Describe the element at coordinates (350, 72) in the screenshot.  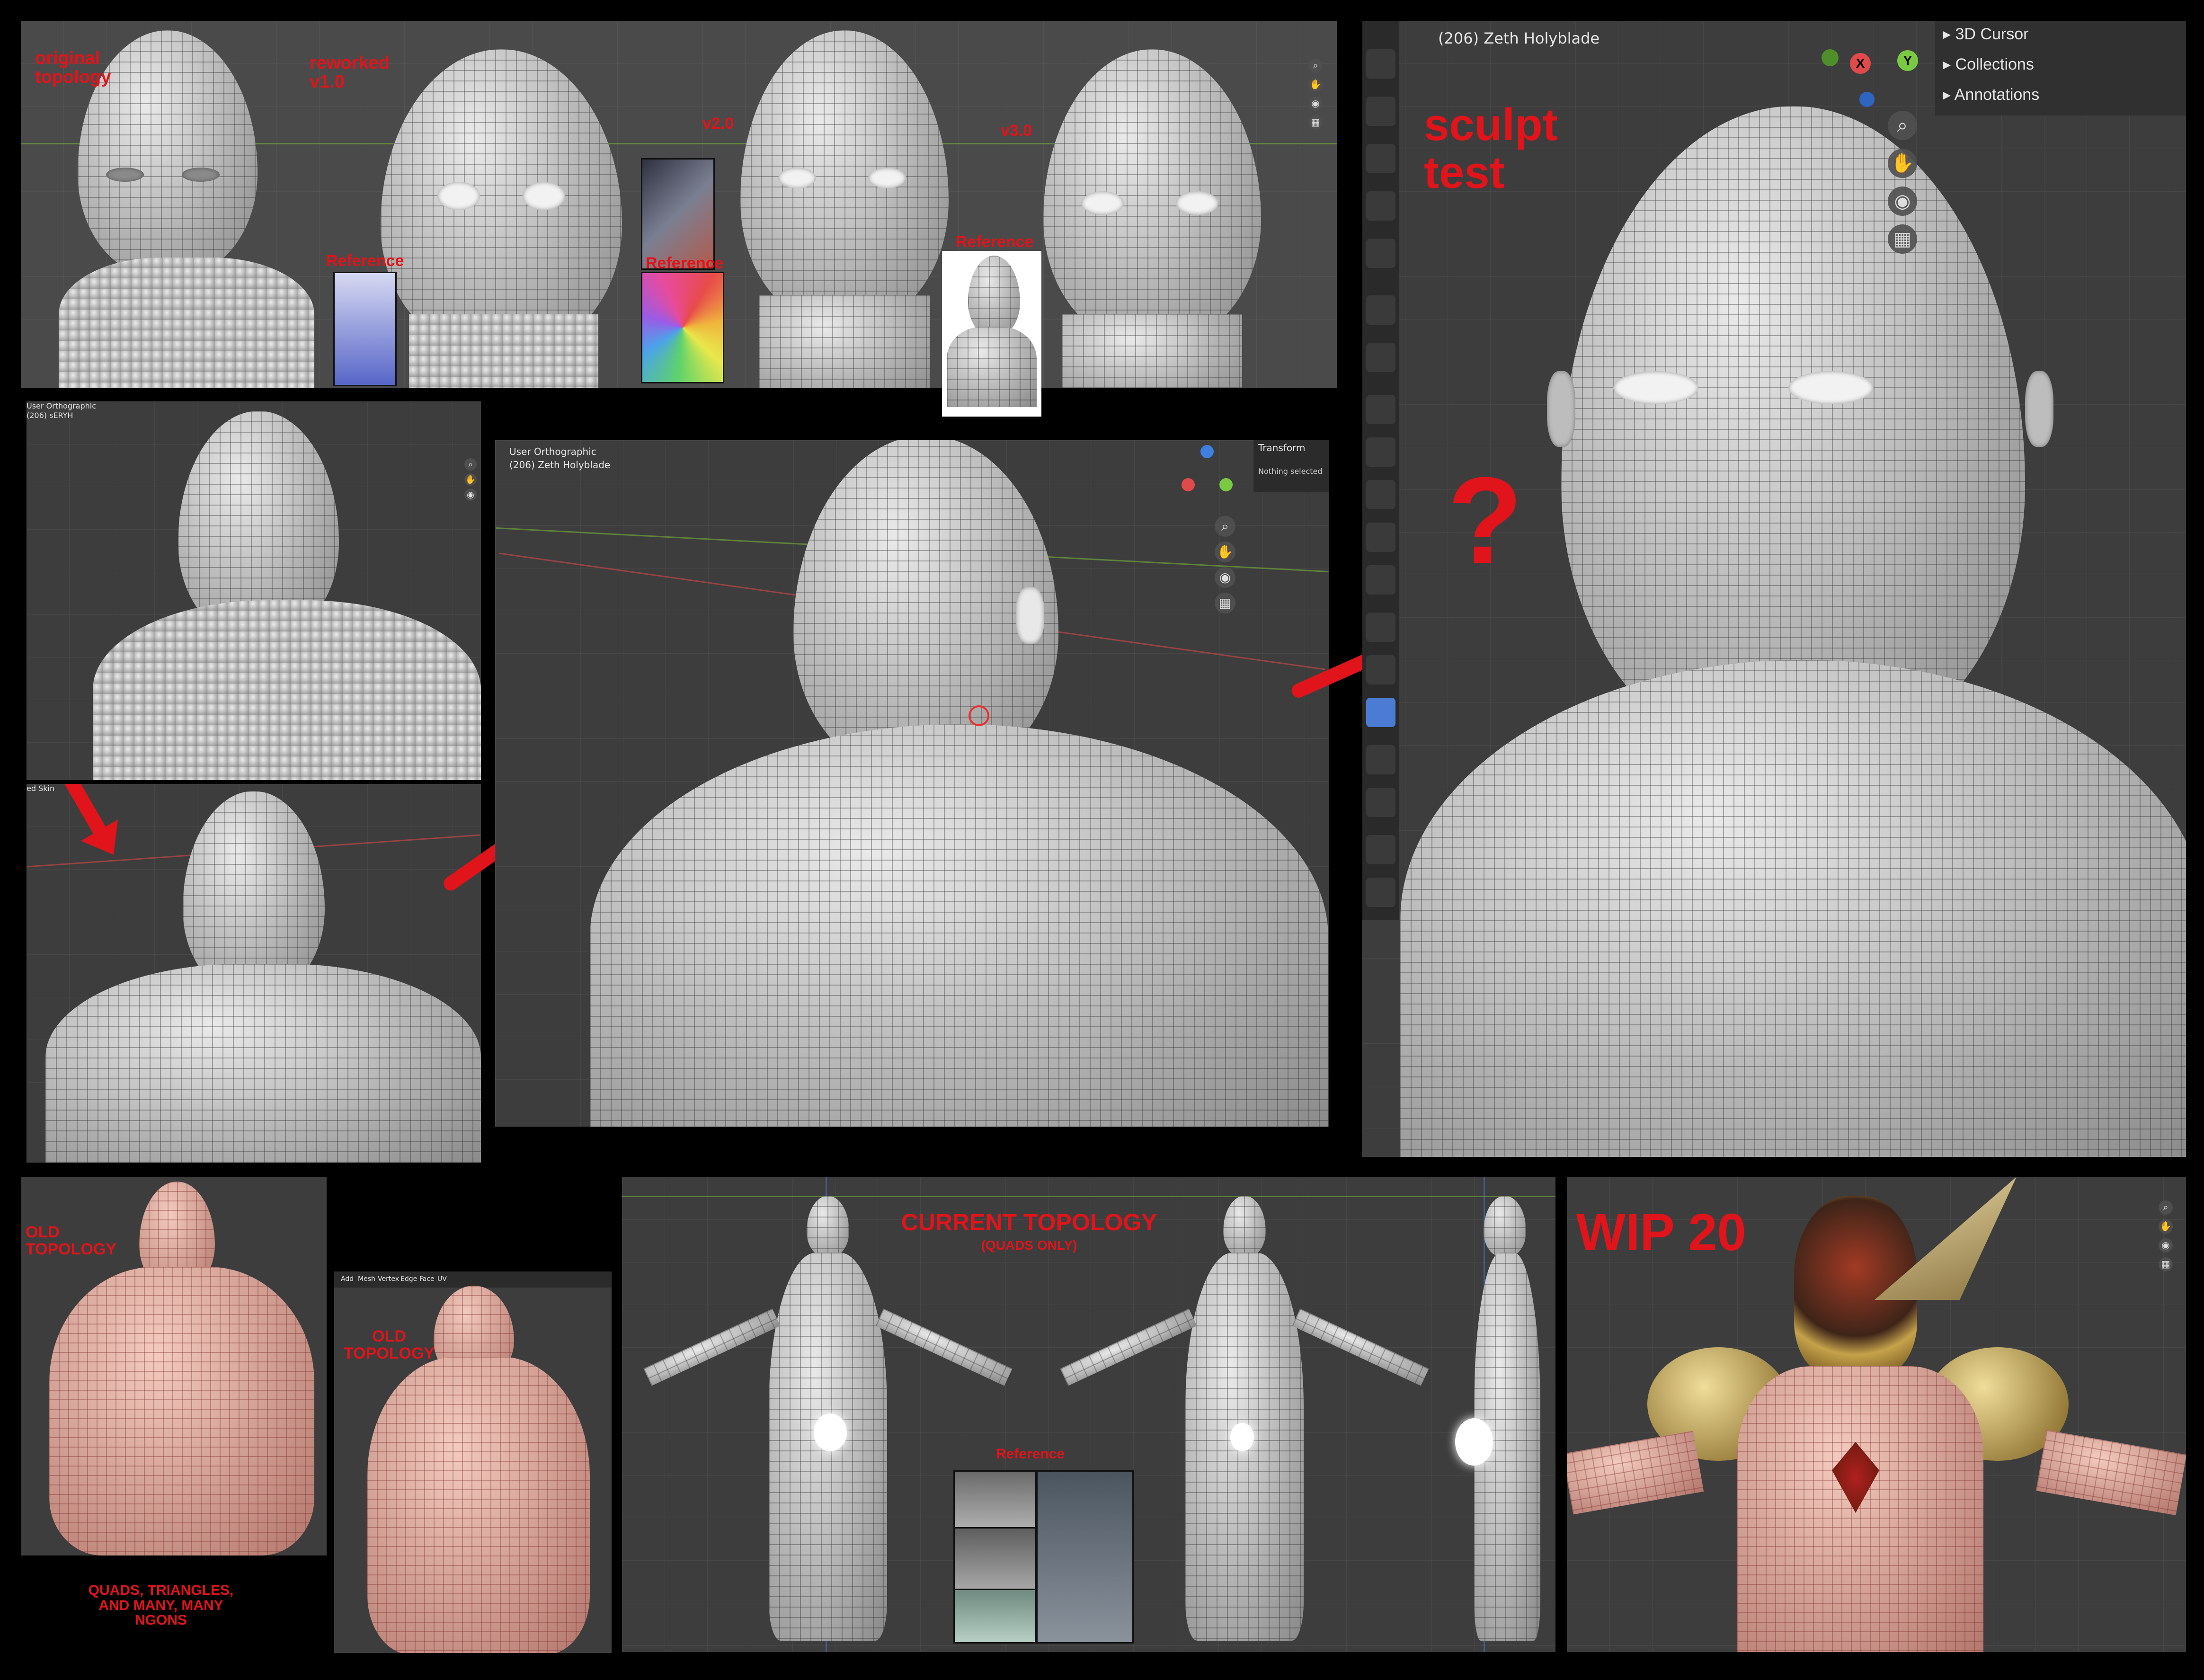
I see `label-reworked: reworked v1.0` at that location.